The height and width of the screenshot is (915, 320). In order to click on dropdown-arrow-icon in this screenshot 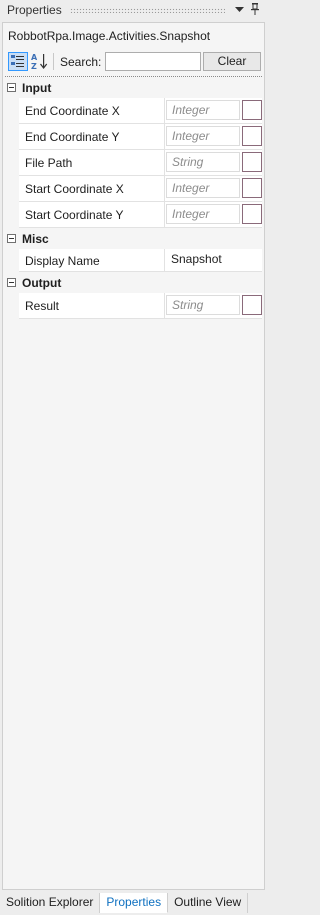, I will do `click(239, 10)`.